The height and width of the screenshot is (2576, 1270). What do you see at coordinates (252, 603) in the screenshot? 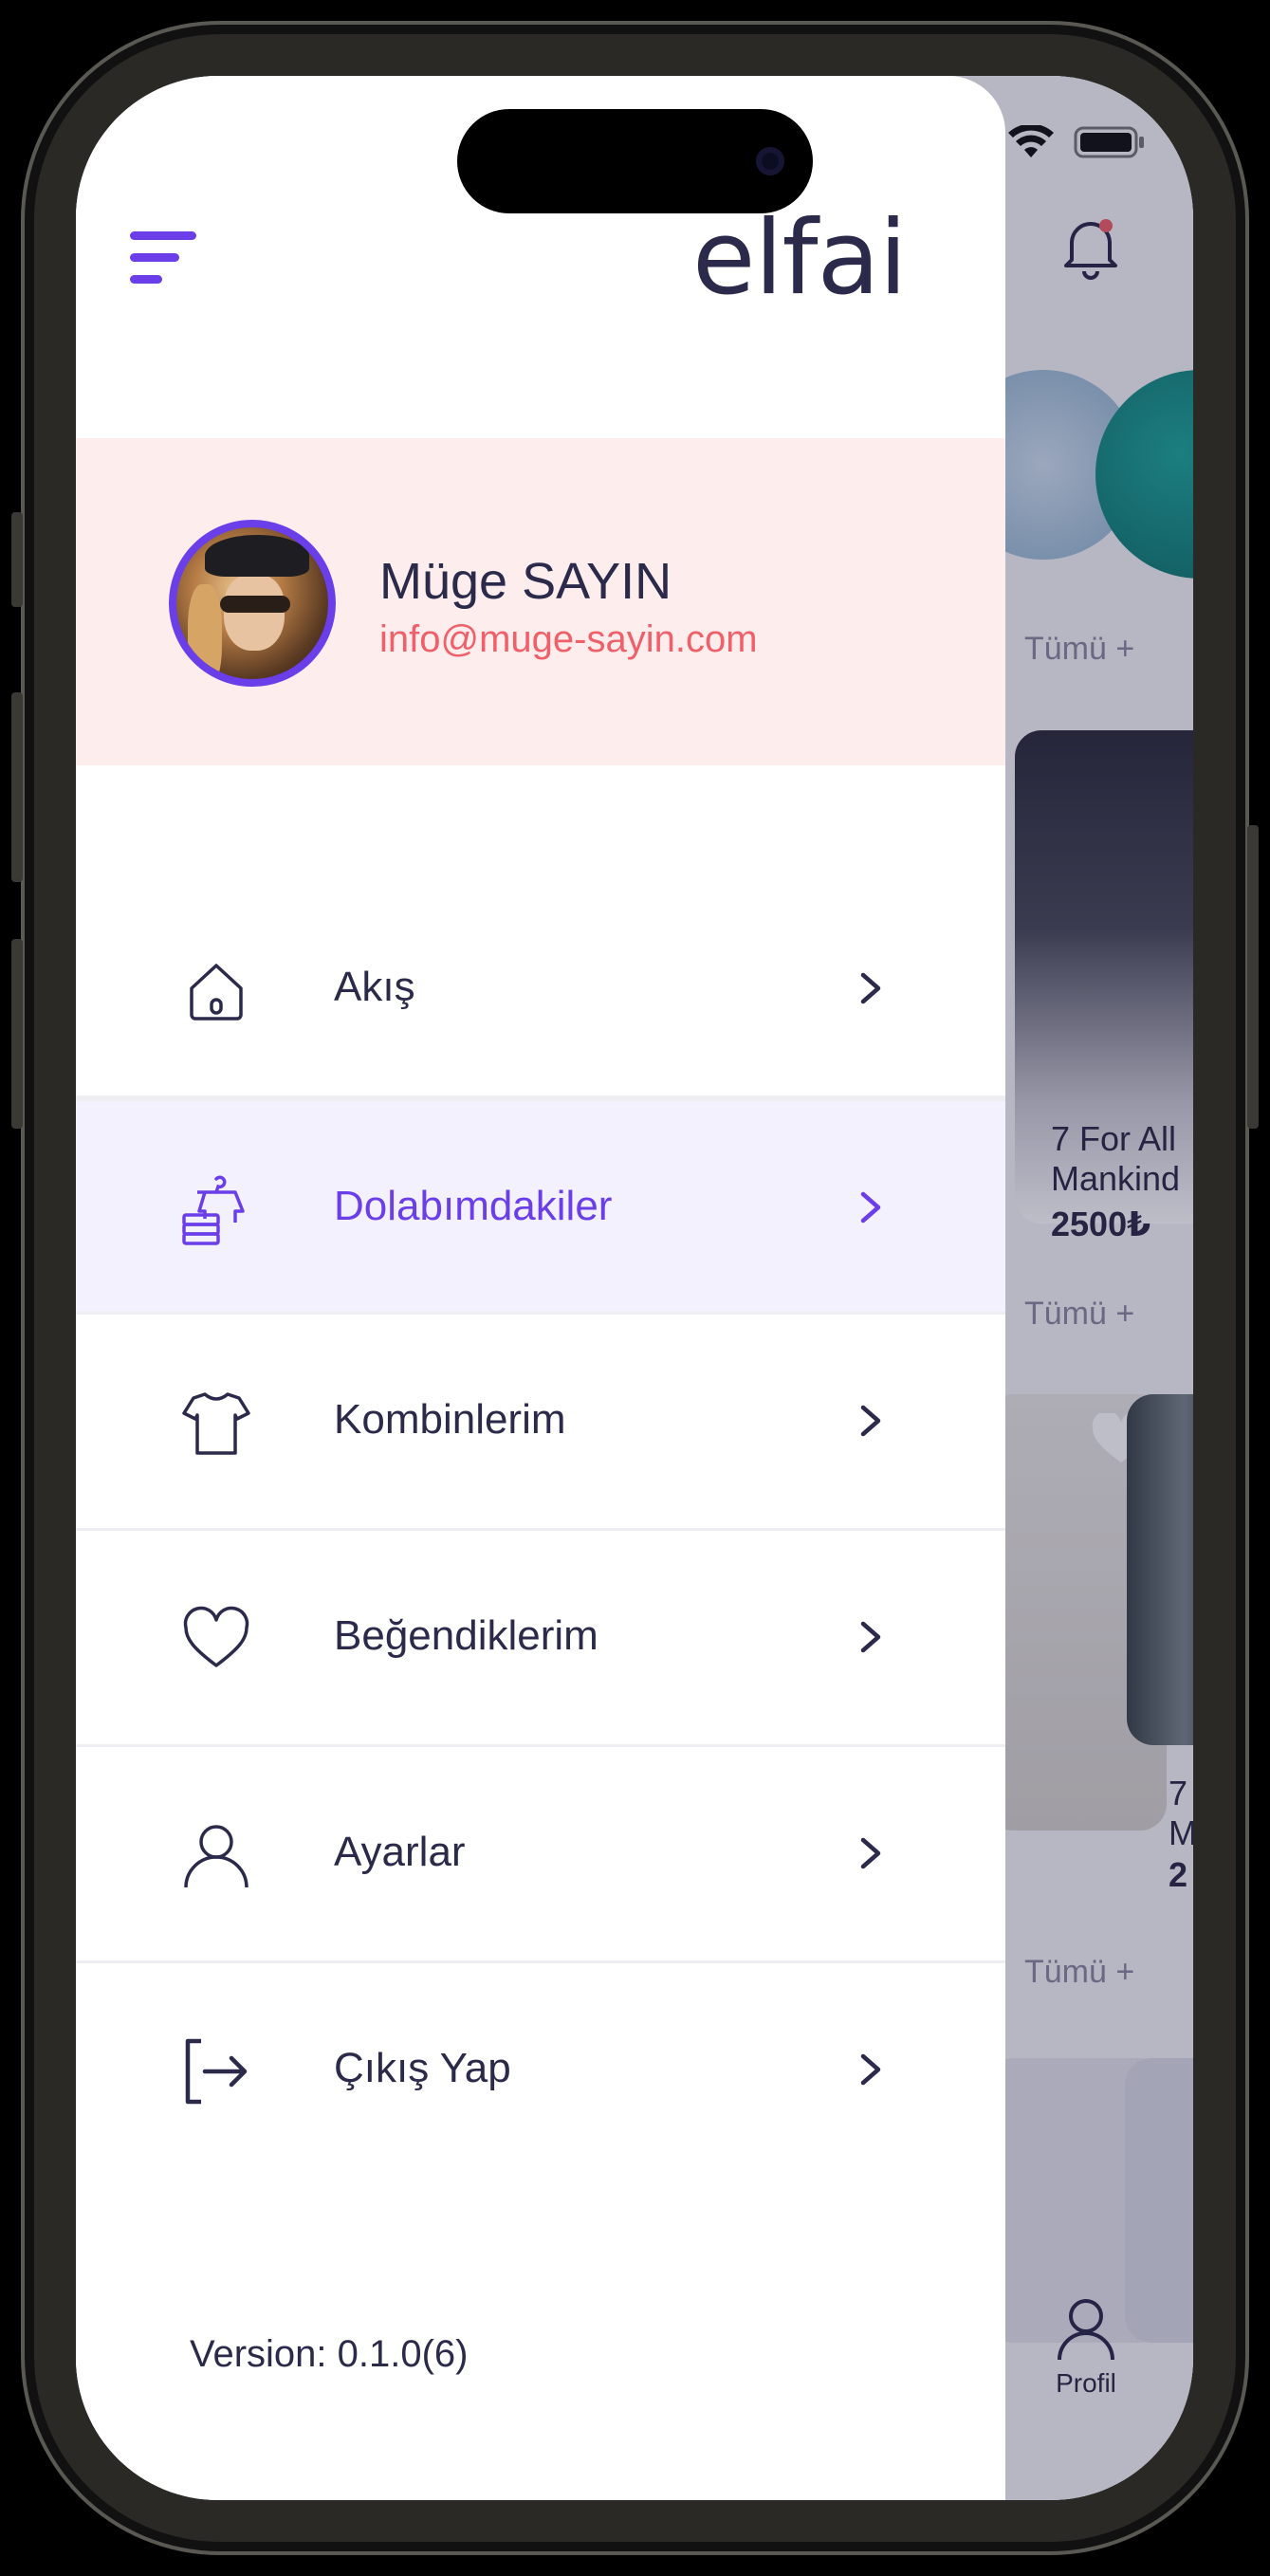
I see `avatar` at bounding box center [252, 603].